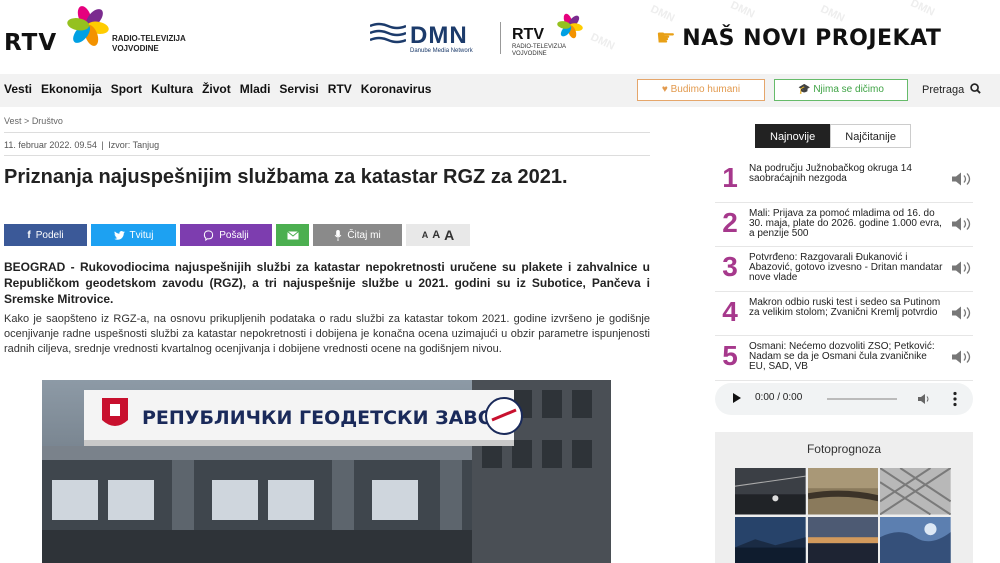 This screenshot has height=563, width=1000. Describe the element at coordinates (862, 399) in the screenshot. I see `audio-progress-slider` at that location.